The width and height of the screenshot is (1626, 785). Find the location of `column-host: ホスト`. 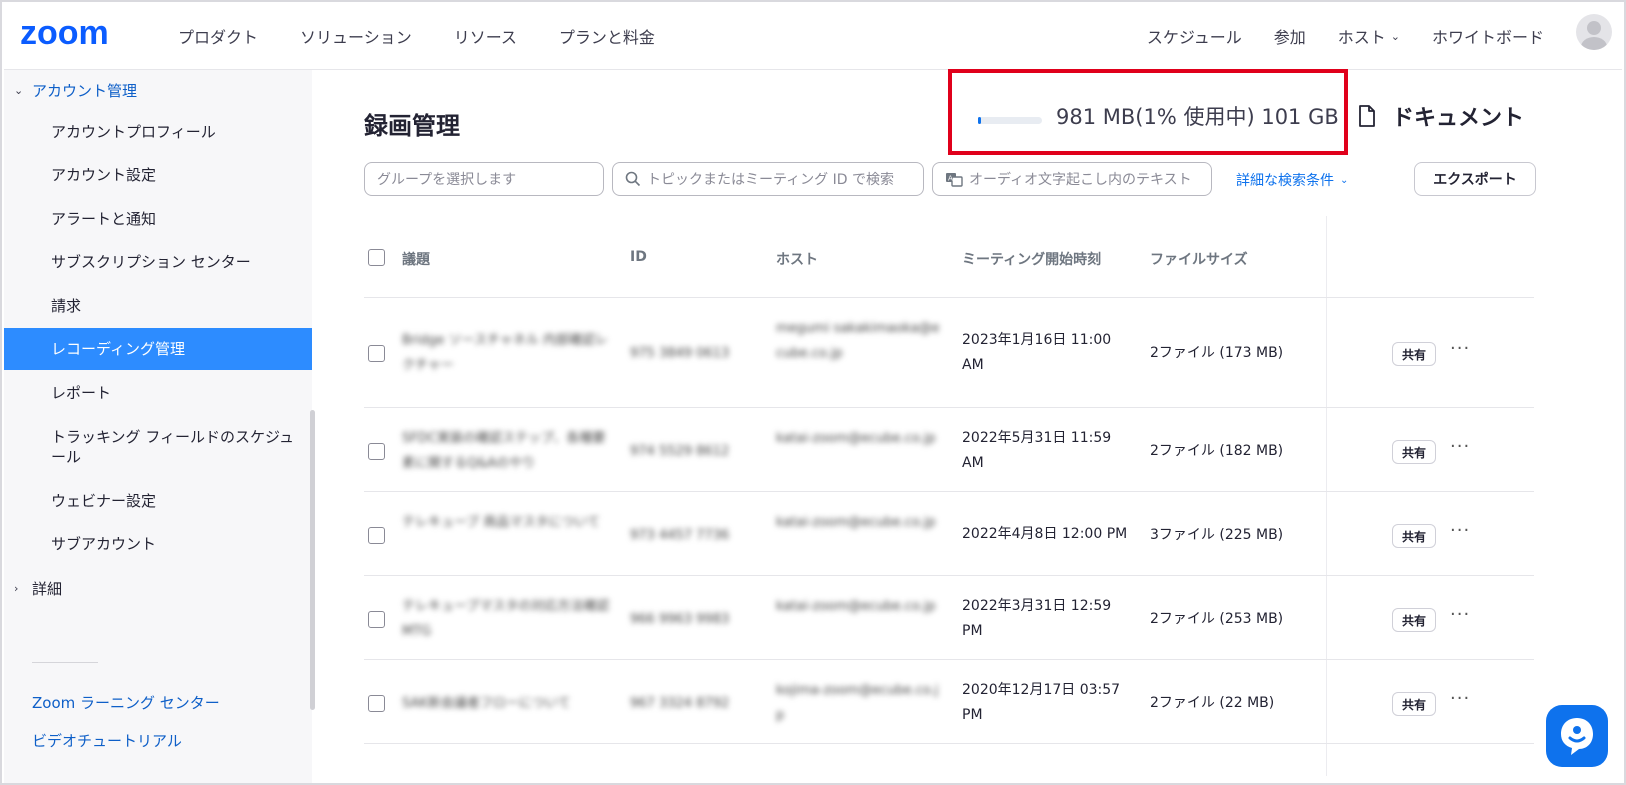

column-host: ホスト is located at coordinates (797, 259).